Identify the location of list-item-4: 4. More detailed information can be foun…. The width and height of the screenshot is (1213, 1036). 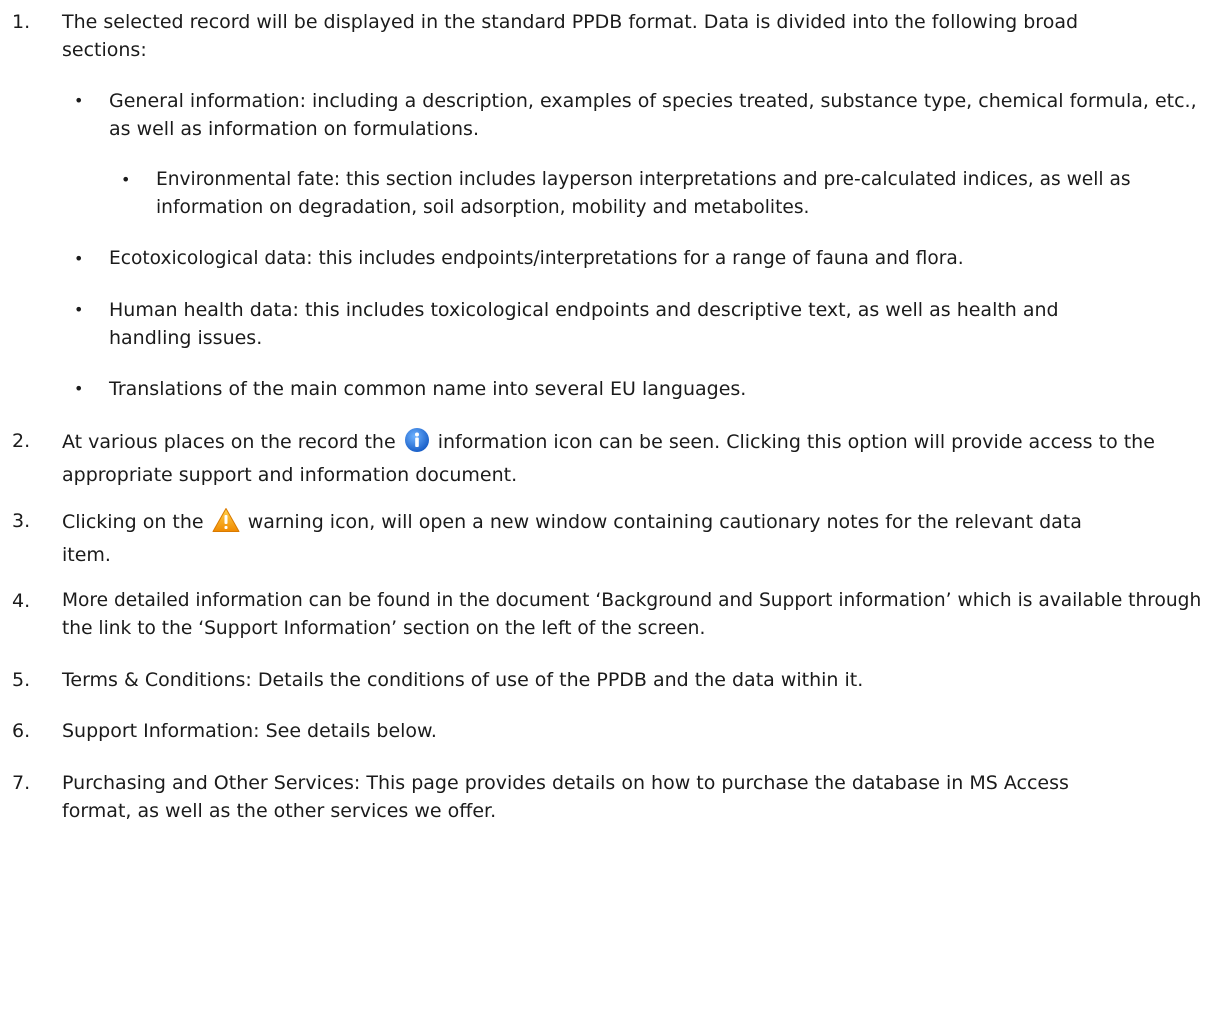
(606, 615).